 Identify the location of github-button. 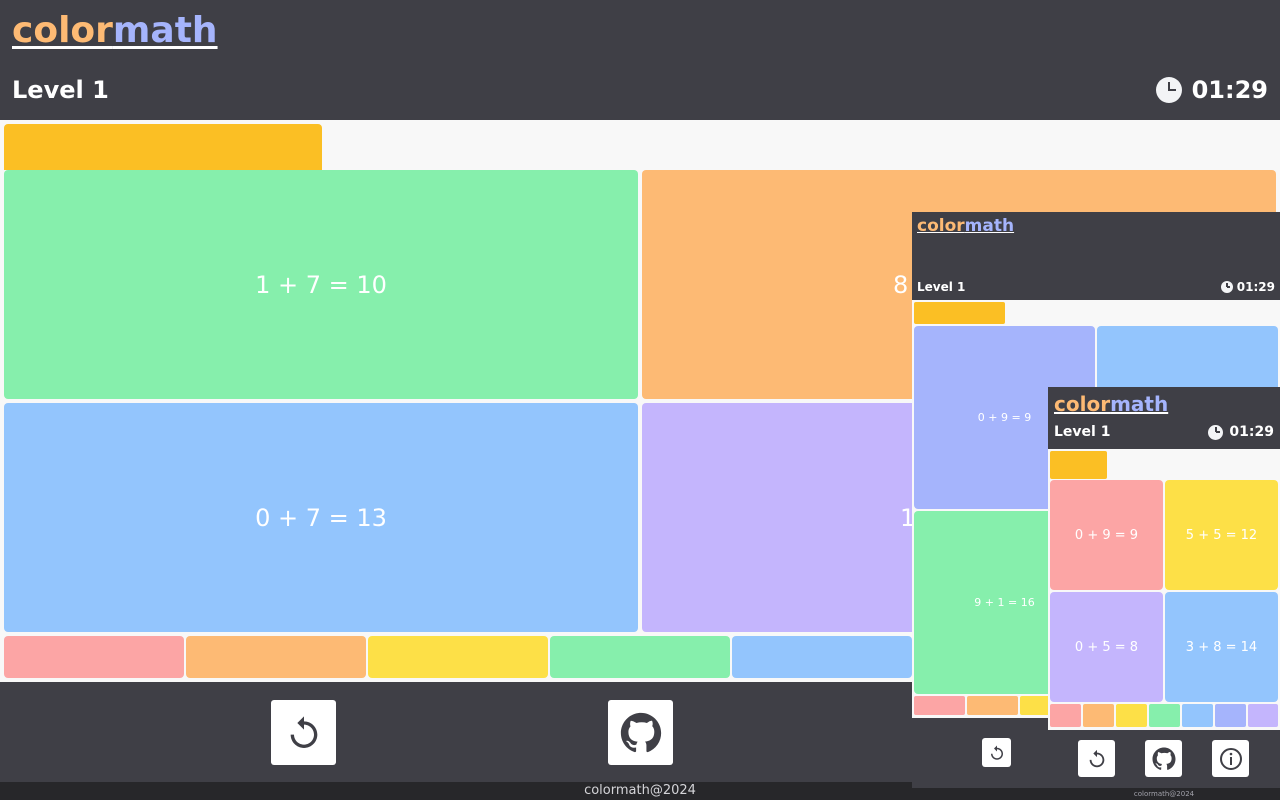
(640, 732).